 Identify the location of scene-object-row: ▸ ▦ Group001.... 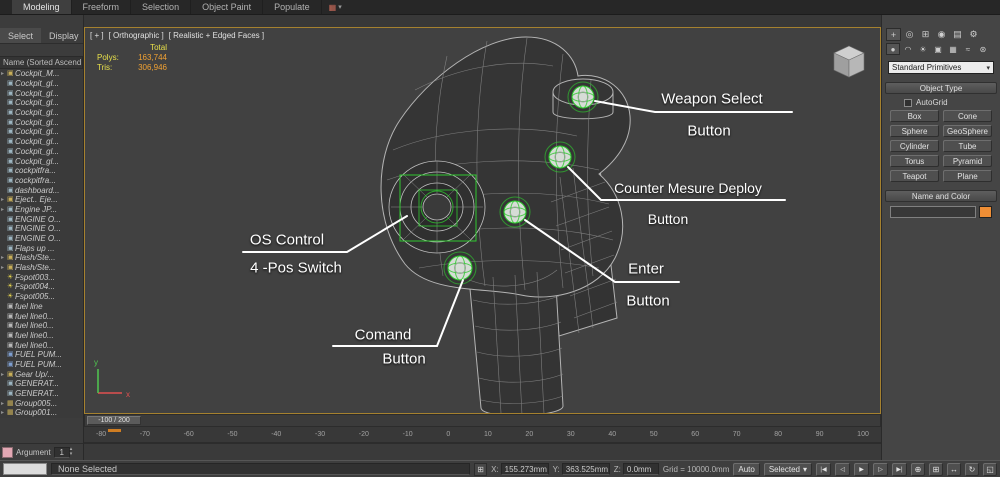
(41, 413).